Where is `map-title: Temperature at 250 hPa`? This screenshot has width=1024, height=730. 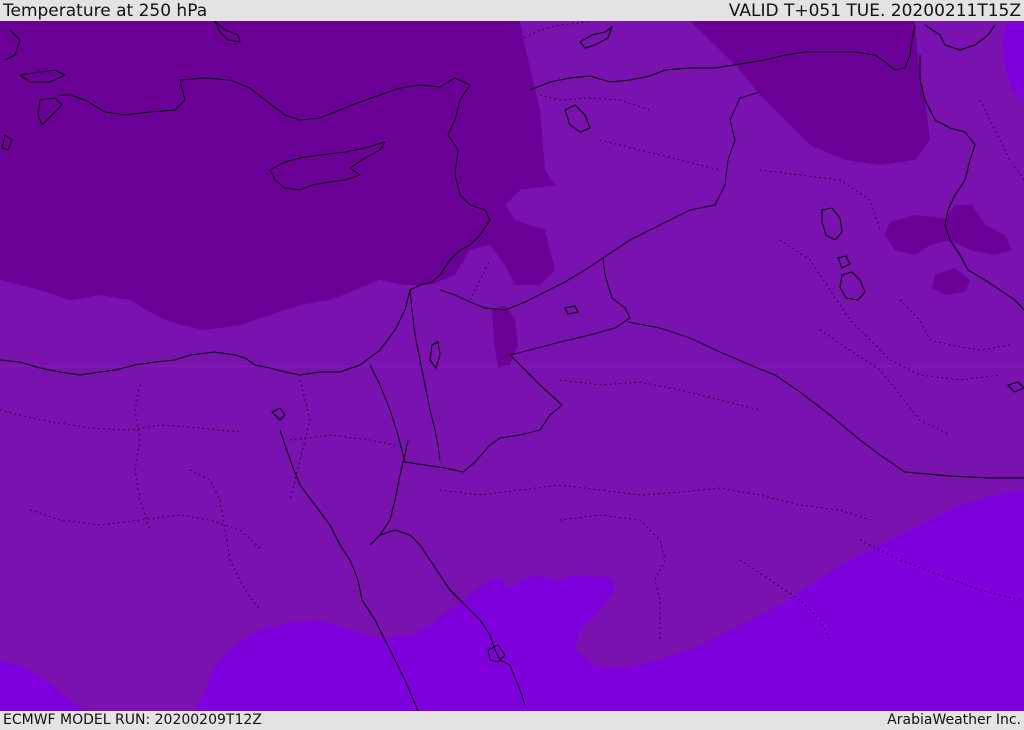 map-title: Temperature at 250 hPa is located at coordinates (105, 10).